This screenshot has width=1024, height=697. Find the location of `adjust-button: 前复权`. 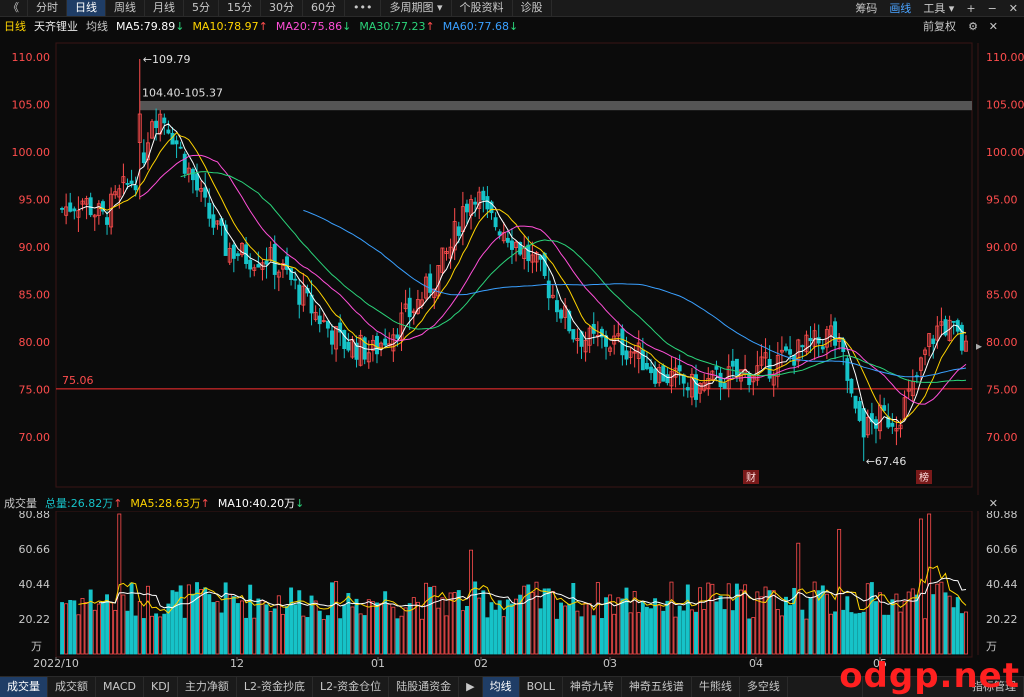

adjust-button: 前复权 is located at coordinates (939, 26).